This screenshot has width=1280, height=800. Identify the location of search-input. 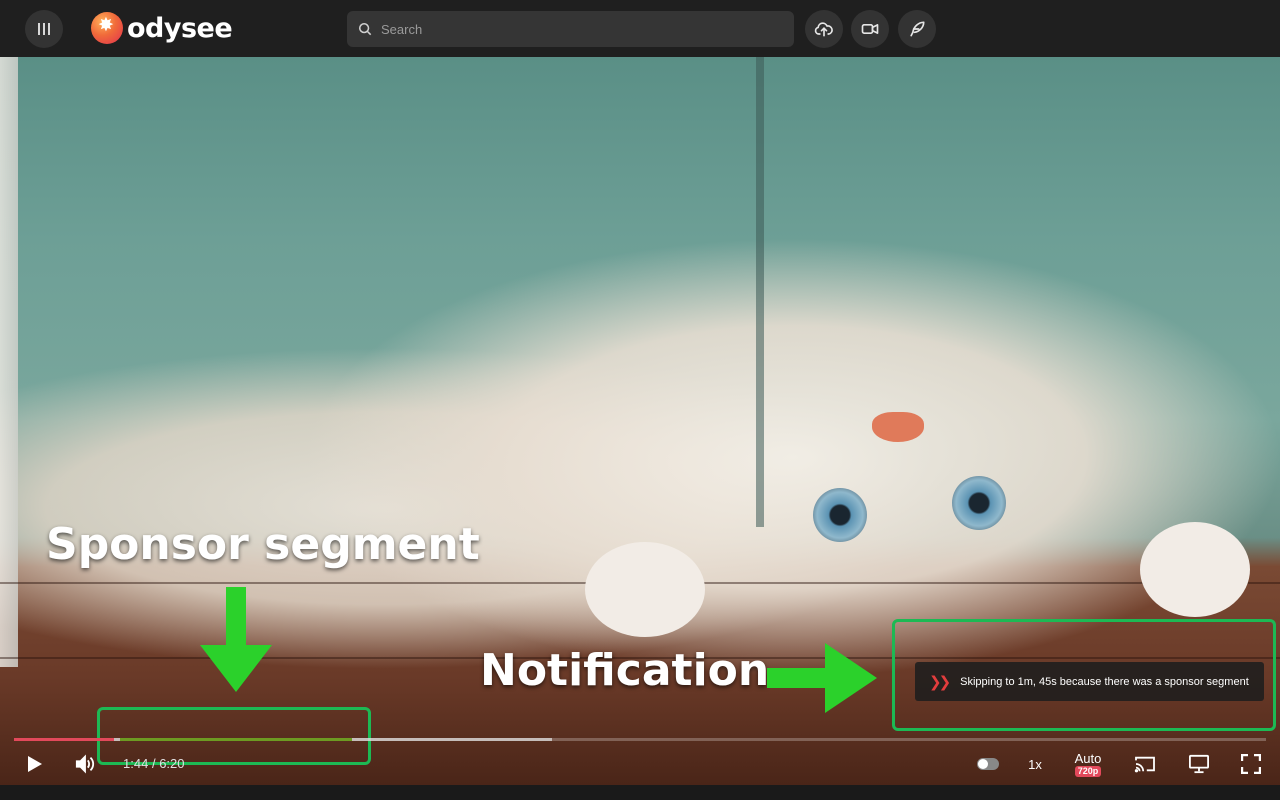
(571, 29).